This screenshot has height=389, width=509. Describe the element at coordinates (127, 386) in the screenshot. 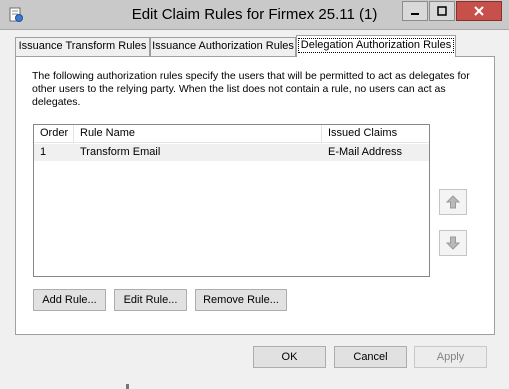

I see `background-divider` at that location.